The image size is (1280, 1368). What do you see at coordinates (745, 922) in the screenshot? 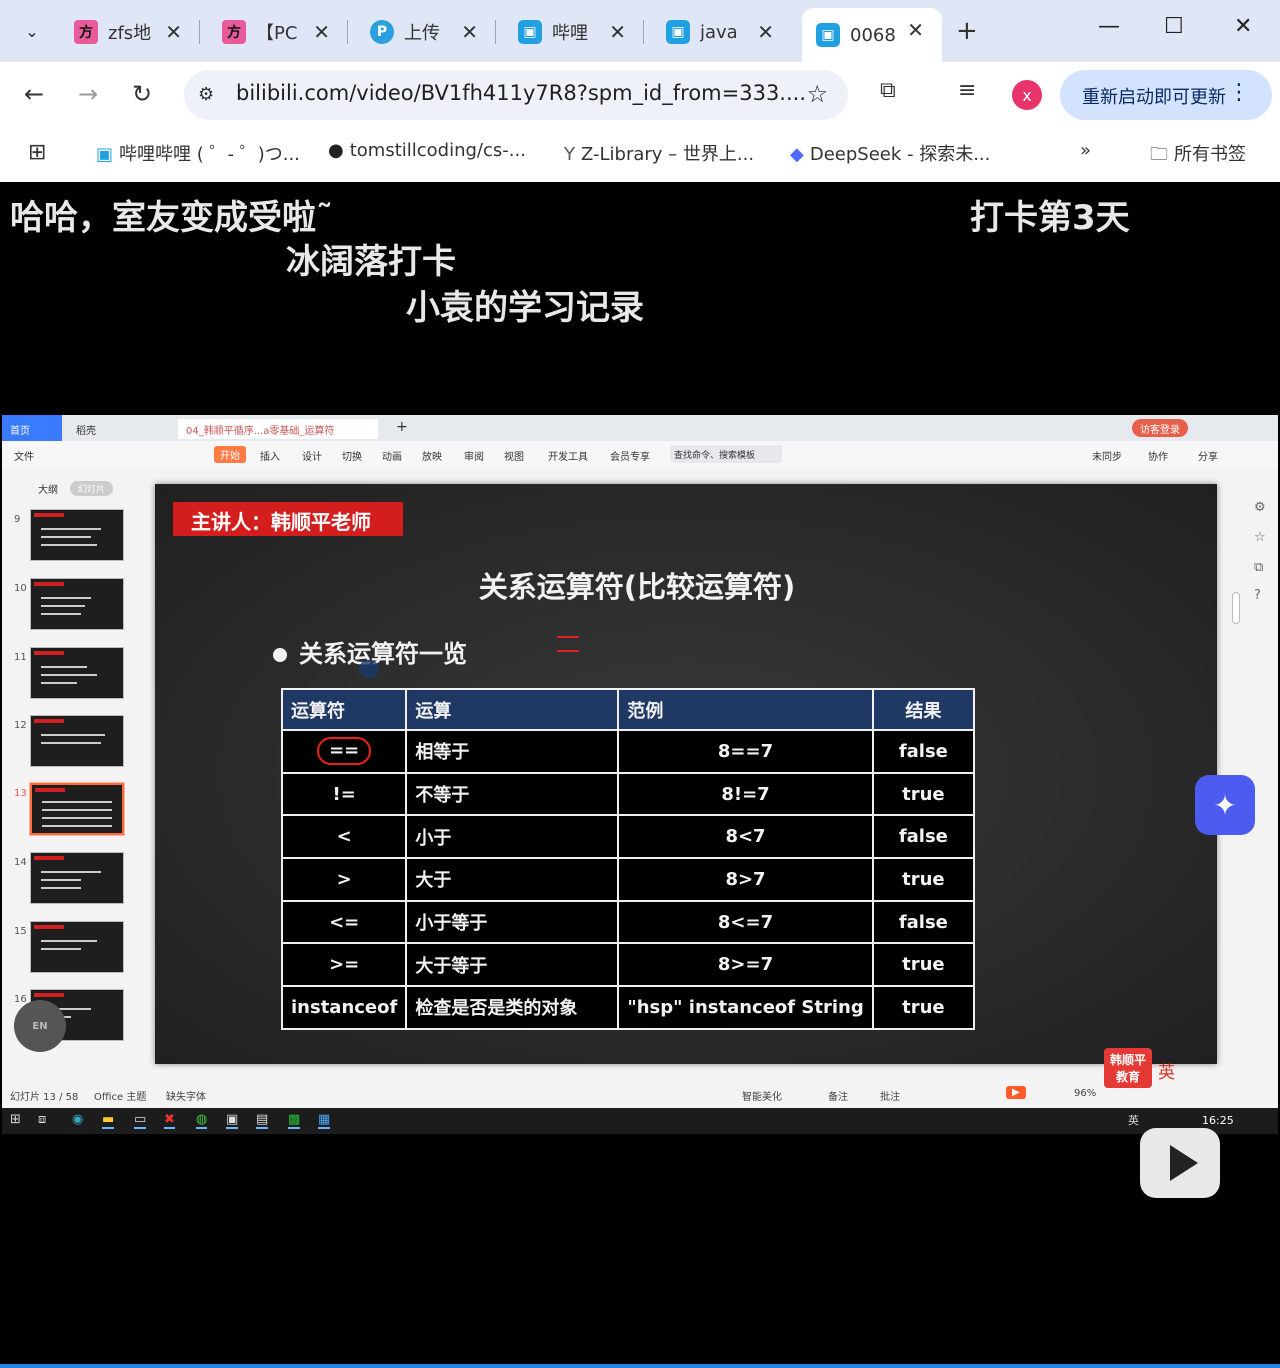
I see `table-cell: 8<=7` at bounding box center [745, 922].